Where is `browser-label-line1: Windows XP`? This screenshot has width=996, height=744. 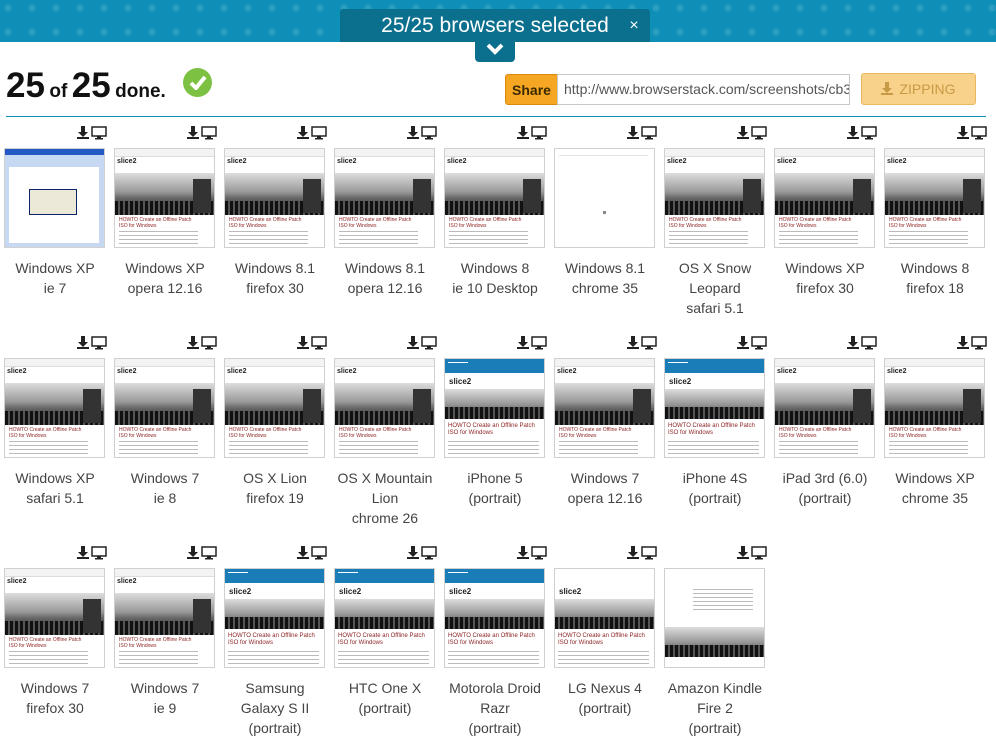 browser-label-line1: Windows XP is located at coordinates (825, 268).